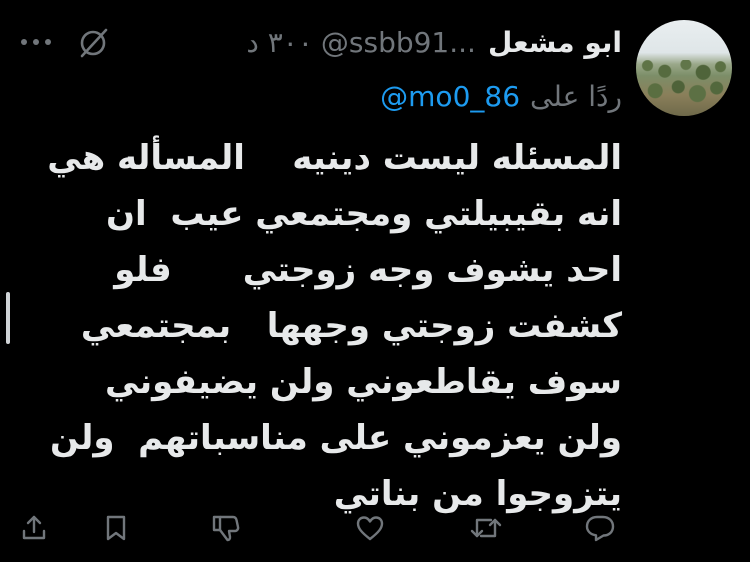 This screenshot has height=562, width=750. I want to click on reply-handle-link: @mo0_86, so click(450, 96).